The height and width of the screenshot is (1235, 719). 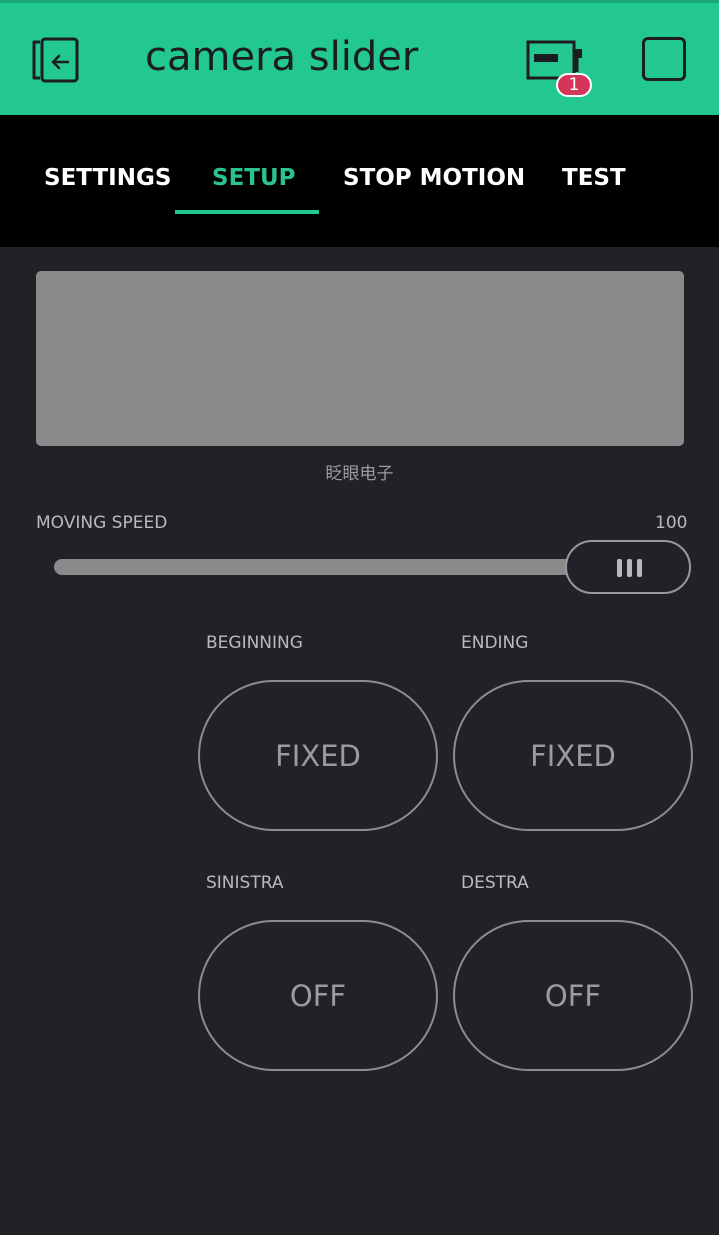 I want to click on tab-bar: SETTINGS SETUP STOP MOTION TEST, so click(x=359, y=181).